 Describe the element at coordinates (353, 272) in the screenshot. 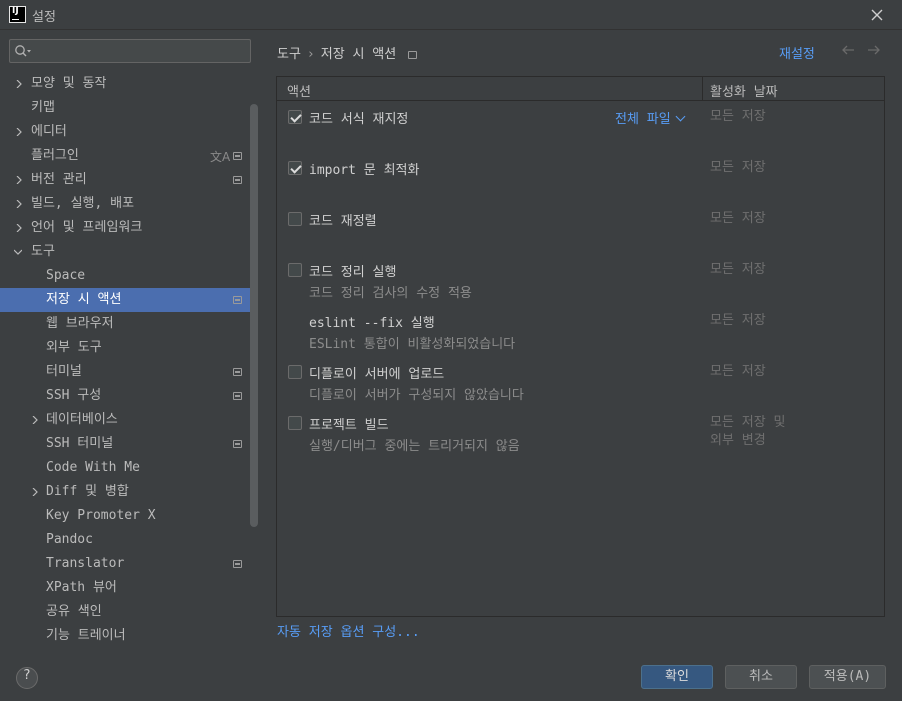

I see `row-title: 코드 정리 실행` at that location.